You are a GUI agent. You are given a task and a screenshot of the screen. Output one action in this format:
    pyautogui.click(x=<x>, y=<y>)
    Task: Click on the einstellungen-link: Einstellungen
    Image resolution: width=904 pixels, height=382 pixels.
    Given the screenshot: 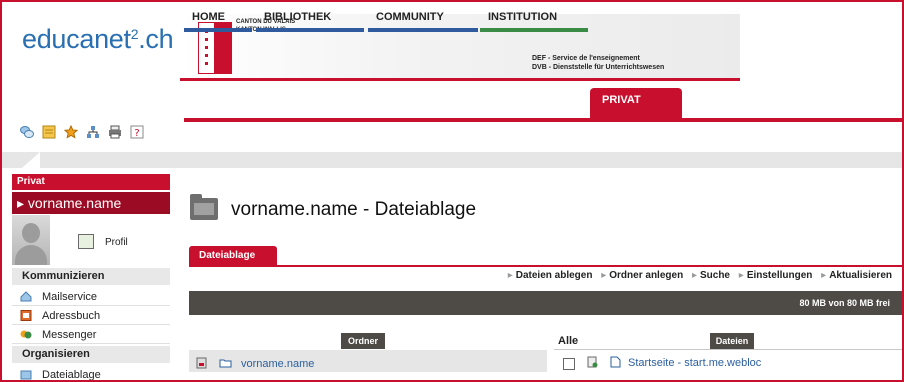 What is the action you would take?
    pyautogui.click(x=780, y=275)
    